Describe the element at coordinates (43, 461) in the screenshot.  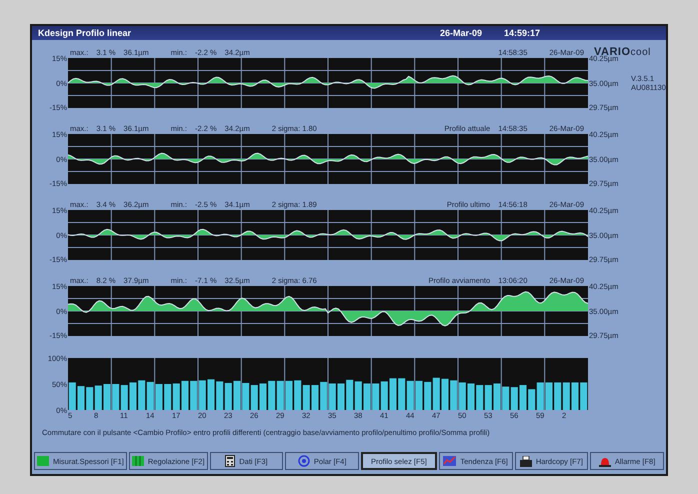
I see `square-icon` at that location.